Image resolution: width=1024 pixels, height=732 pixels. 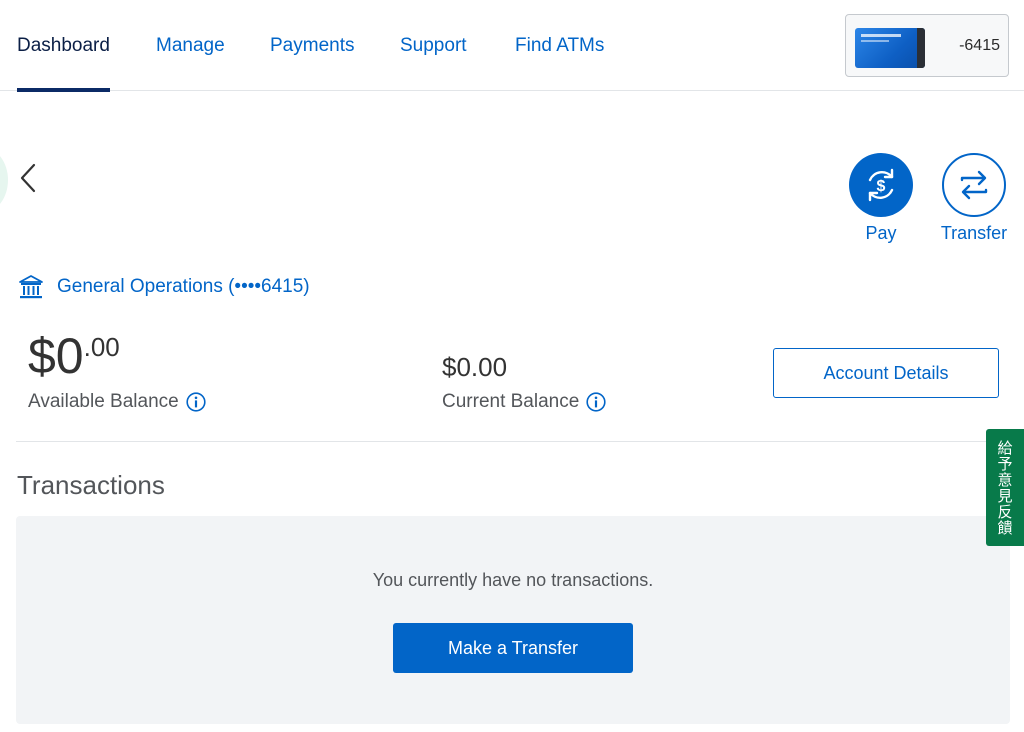 I want to click on feedback-label: 給予意見反饋, so click(x=1004, y=487).